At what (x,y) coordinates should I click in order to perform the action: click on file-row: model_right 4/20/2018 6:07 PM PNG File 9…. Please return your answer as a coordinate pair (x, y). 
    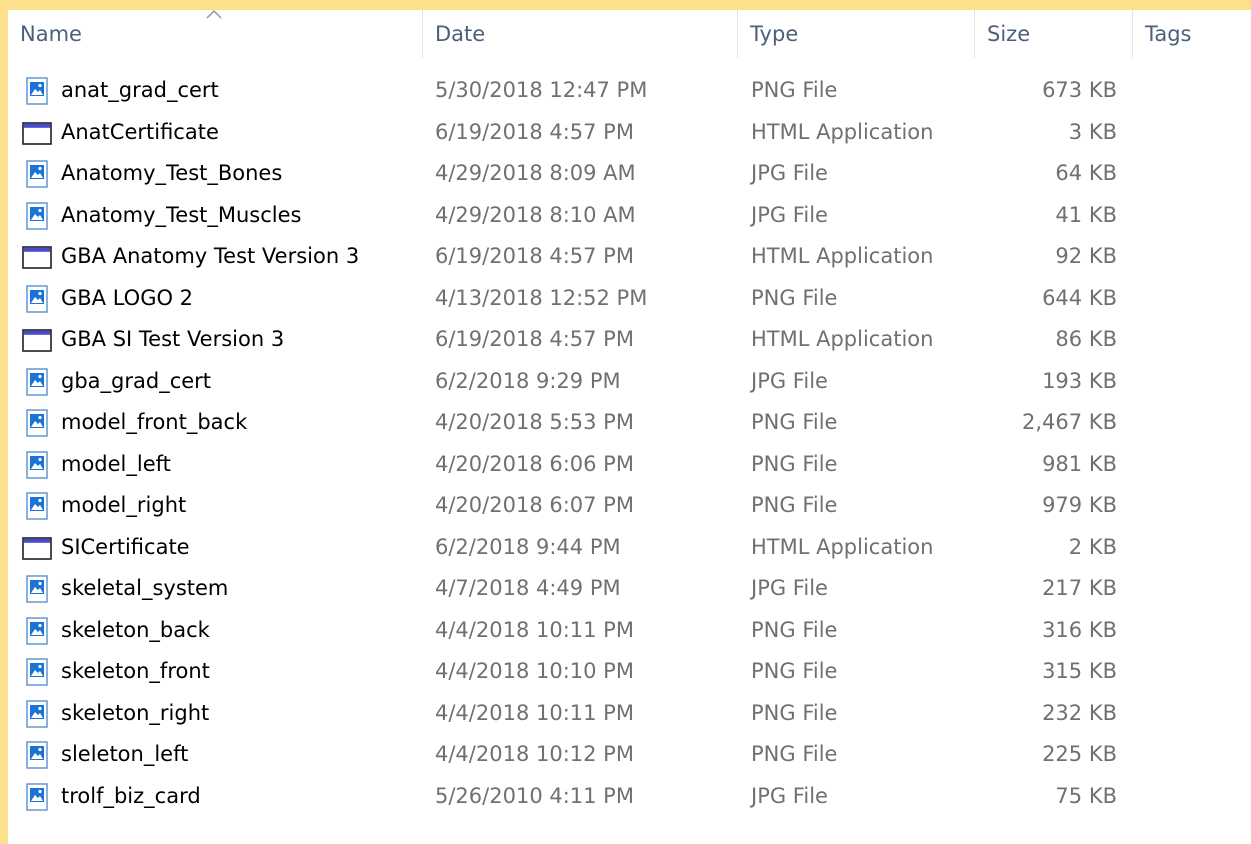
    Looking at the image, I should click on (629, 505).